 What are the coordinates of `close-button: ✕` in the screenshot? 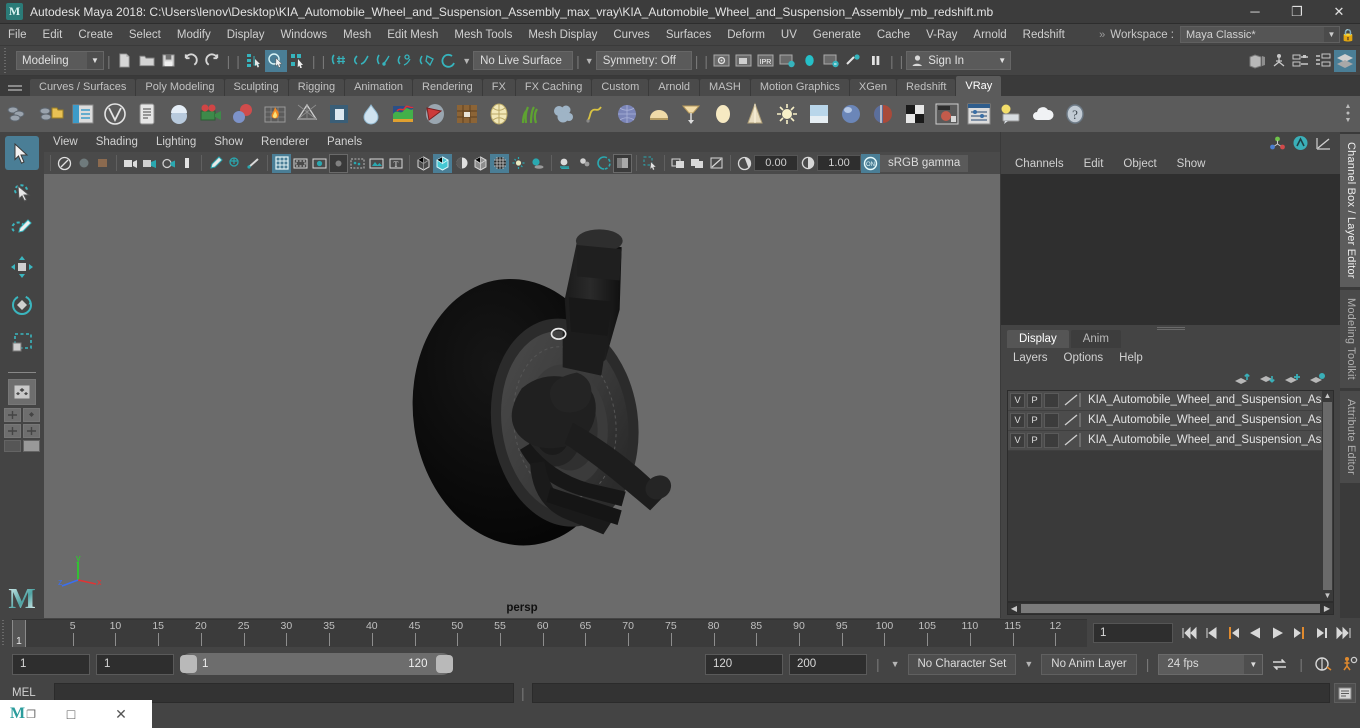 It's located at (1339, 12).